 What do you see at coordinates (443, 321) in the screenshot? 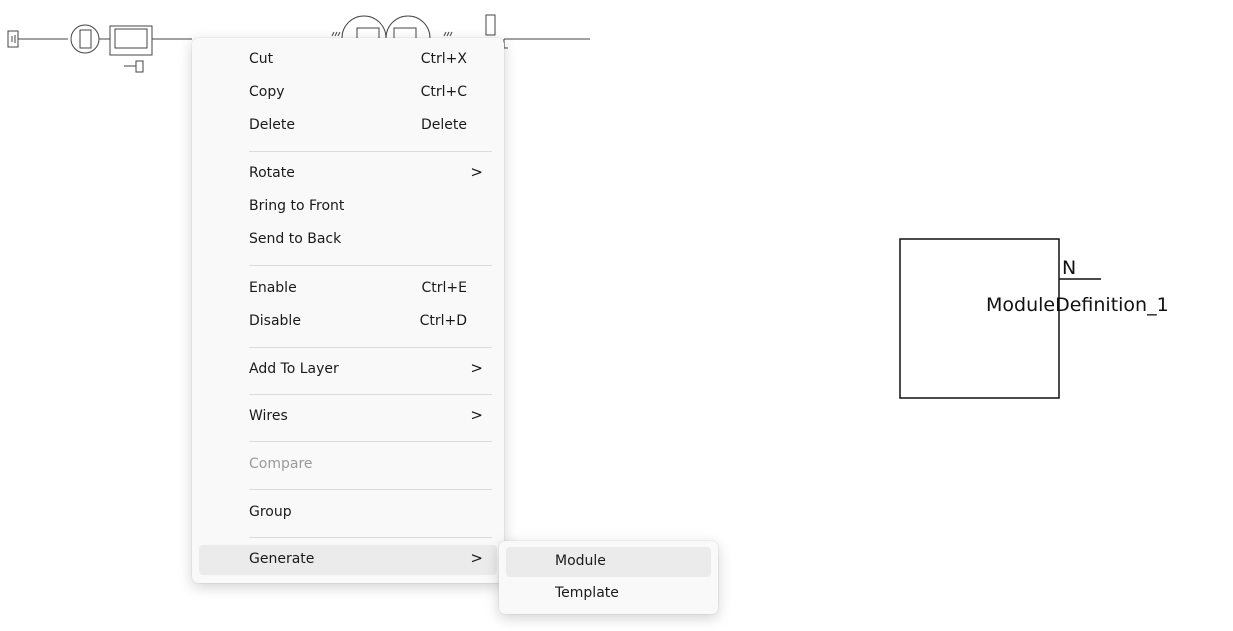
I see `menu-item-shortcut: Ctrl+D` at bounding box center [443, 321].